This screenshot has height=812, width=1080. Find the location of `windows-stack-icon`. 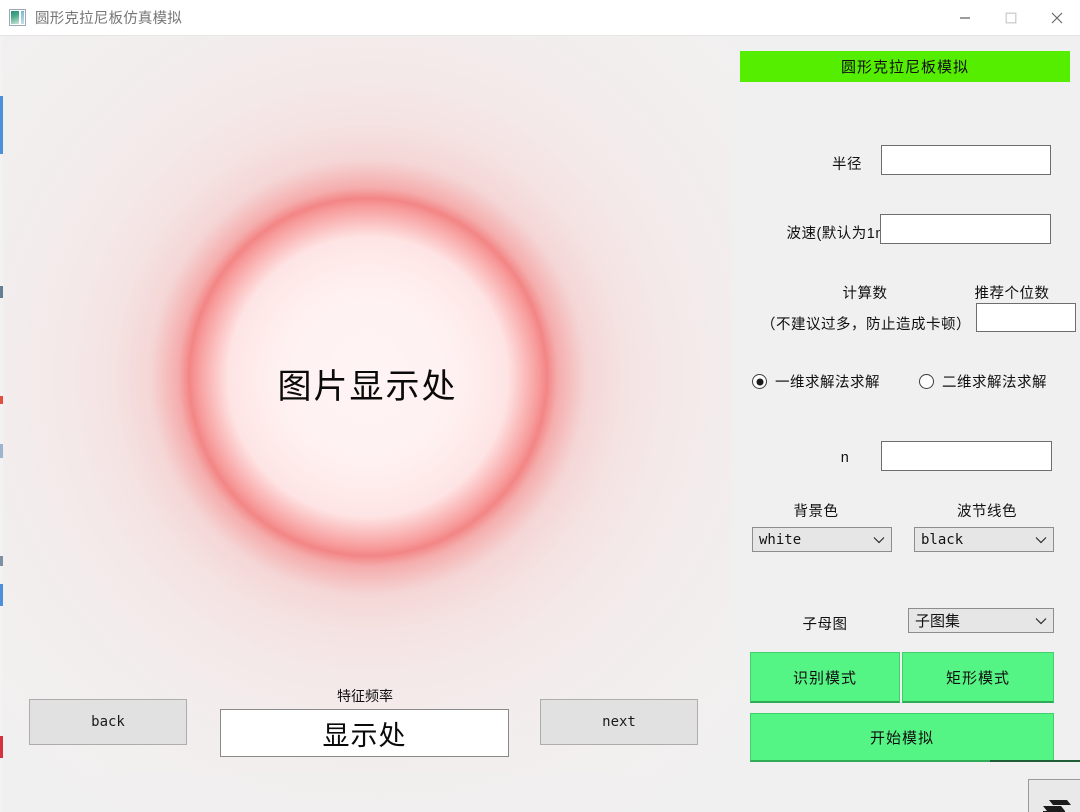

windows-stack-icon is located at coordinates (1057, 806).